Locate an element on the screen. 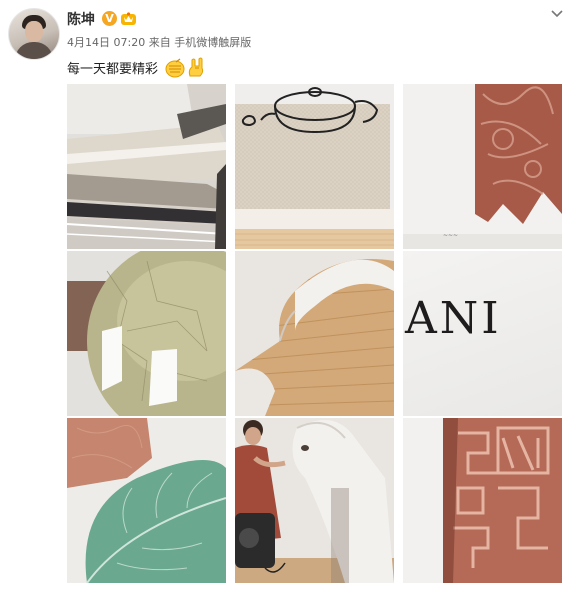 The width and height of the screenshot is (568, 590). post-source: 手机微博触屏版 is located at coordinates (212, 42).